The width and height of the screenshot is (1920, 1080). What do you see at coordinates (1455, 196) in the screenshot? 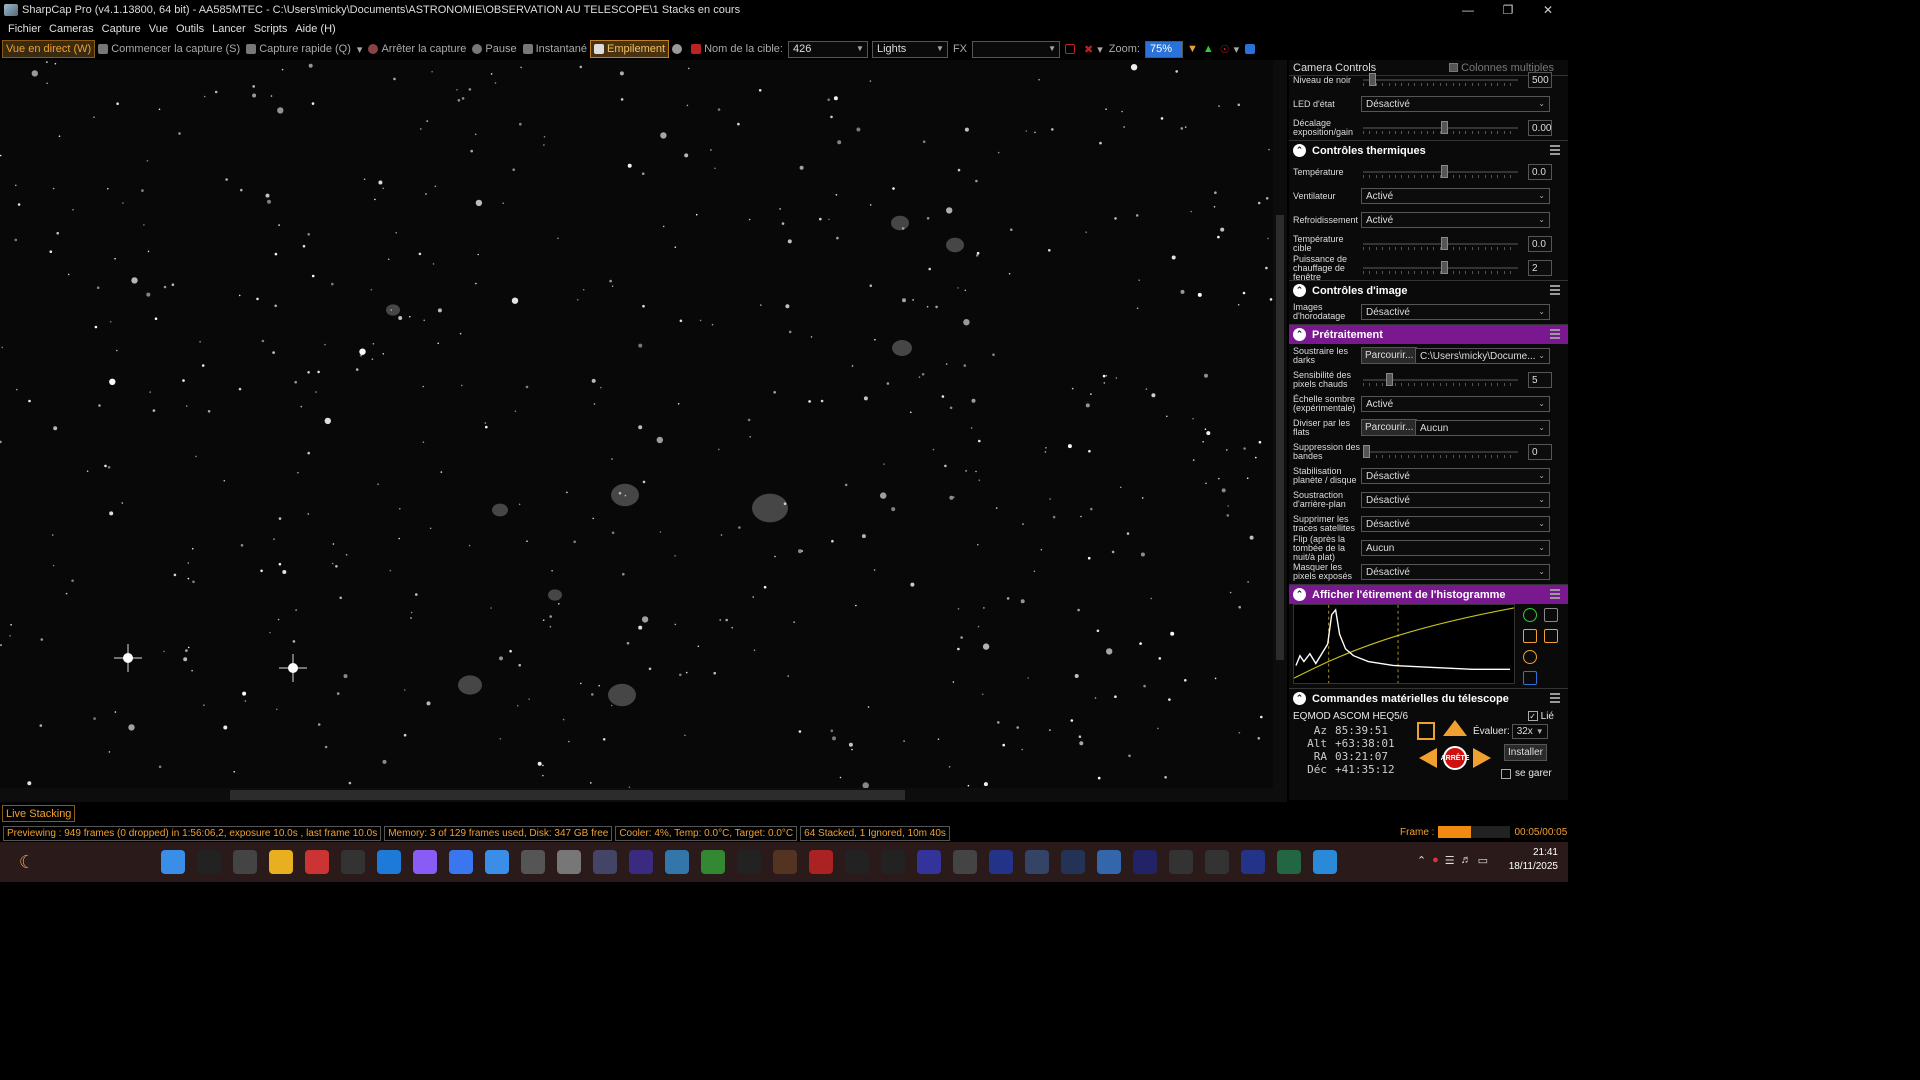
I see `ventilateur-dropdown: Activé ⌄` at bounding box center [1455, 196].